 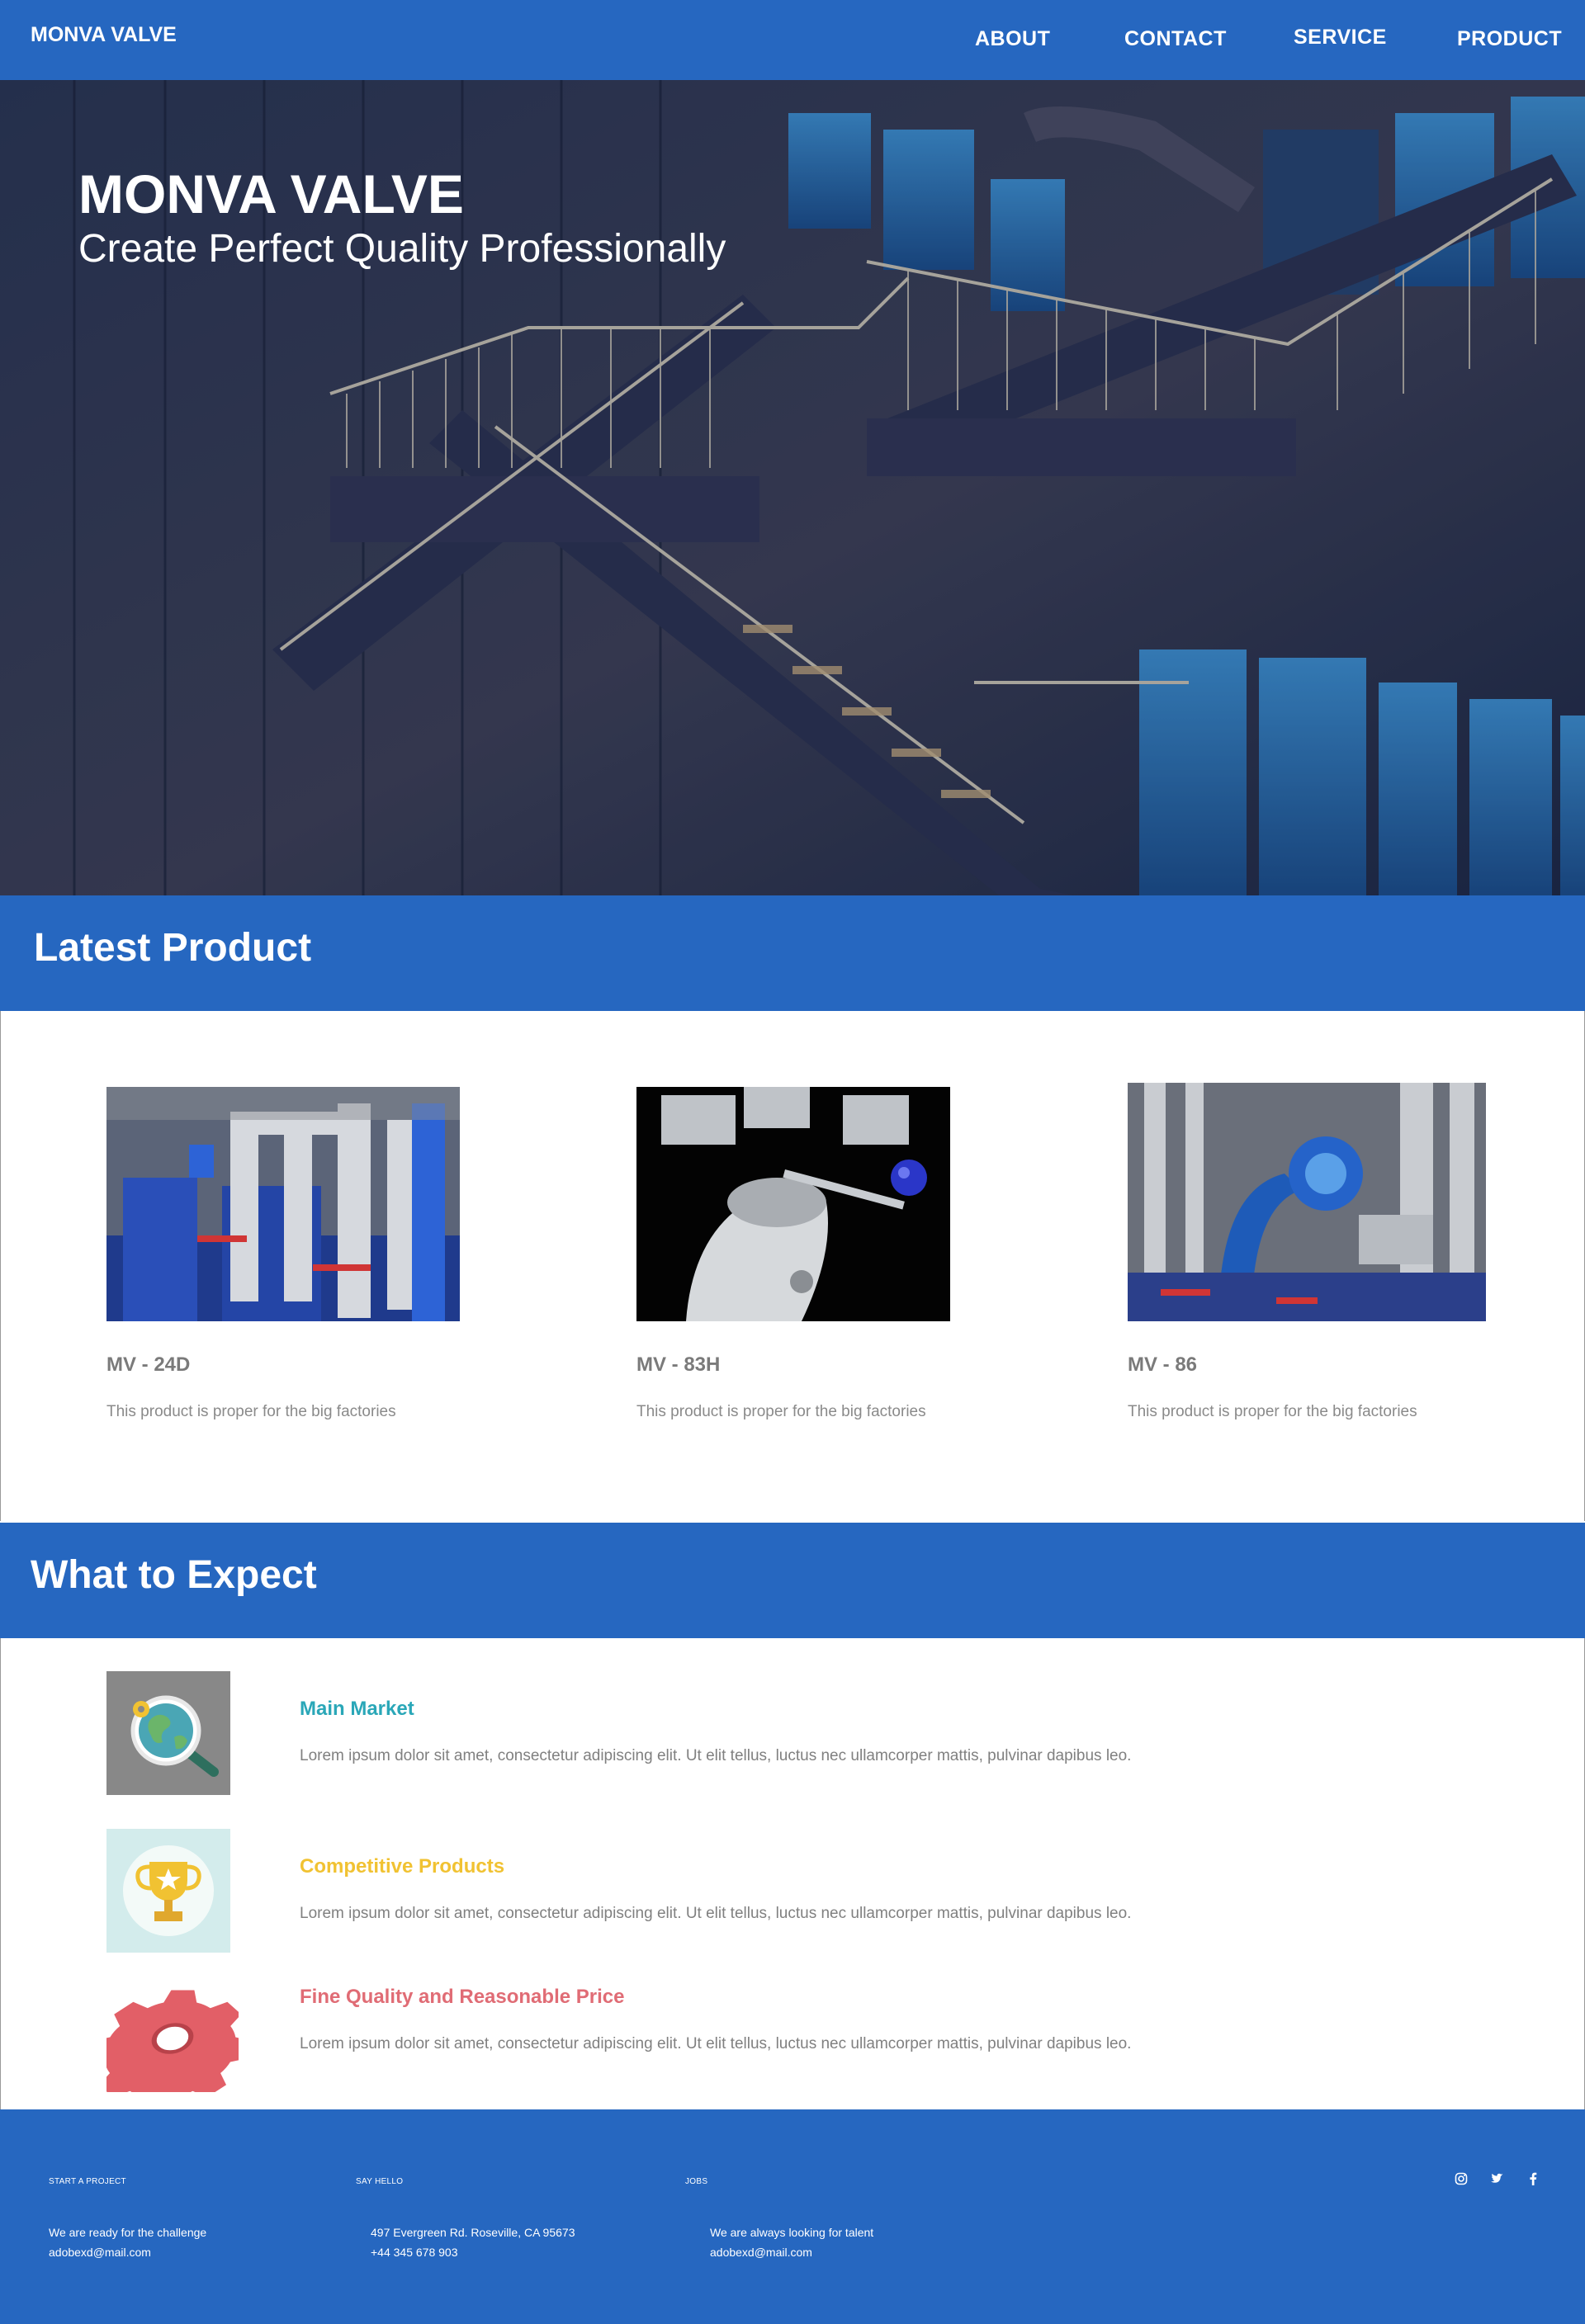 What do you see at coordinates (173, 948) in the screenshot?
I see `latest-product-heading: Latest Product` at bounding box center [173, 948].